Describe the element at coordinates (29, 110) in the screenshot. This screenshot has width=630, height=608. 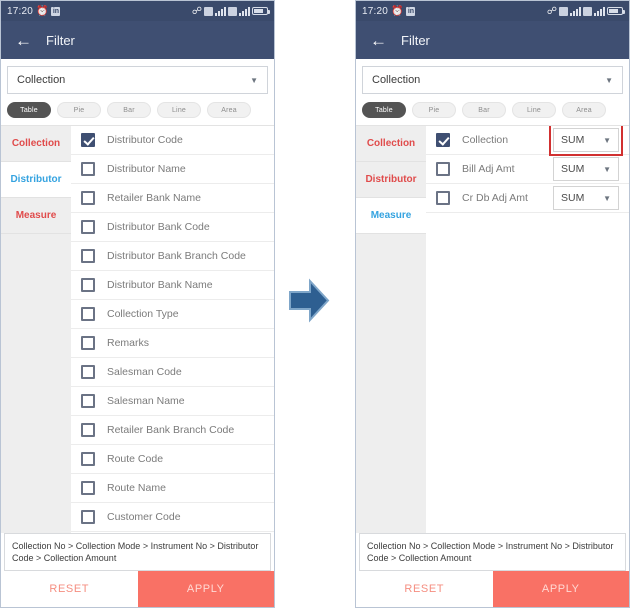
I see `tab-table: Table` at that location.